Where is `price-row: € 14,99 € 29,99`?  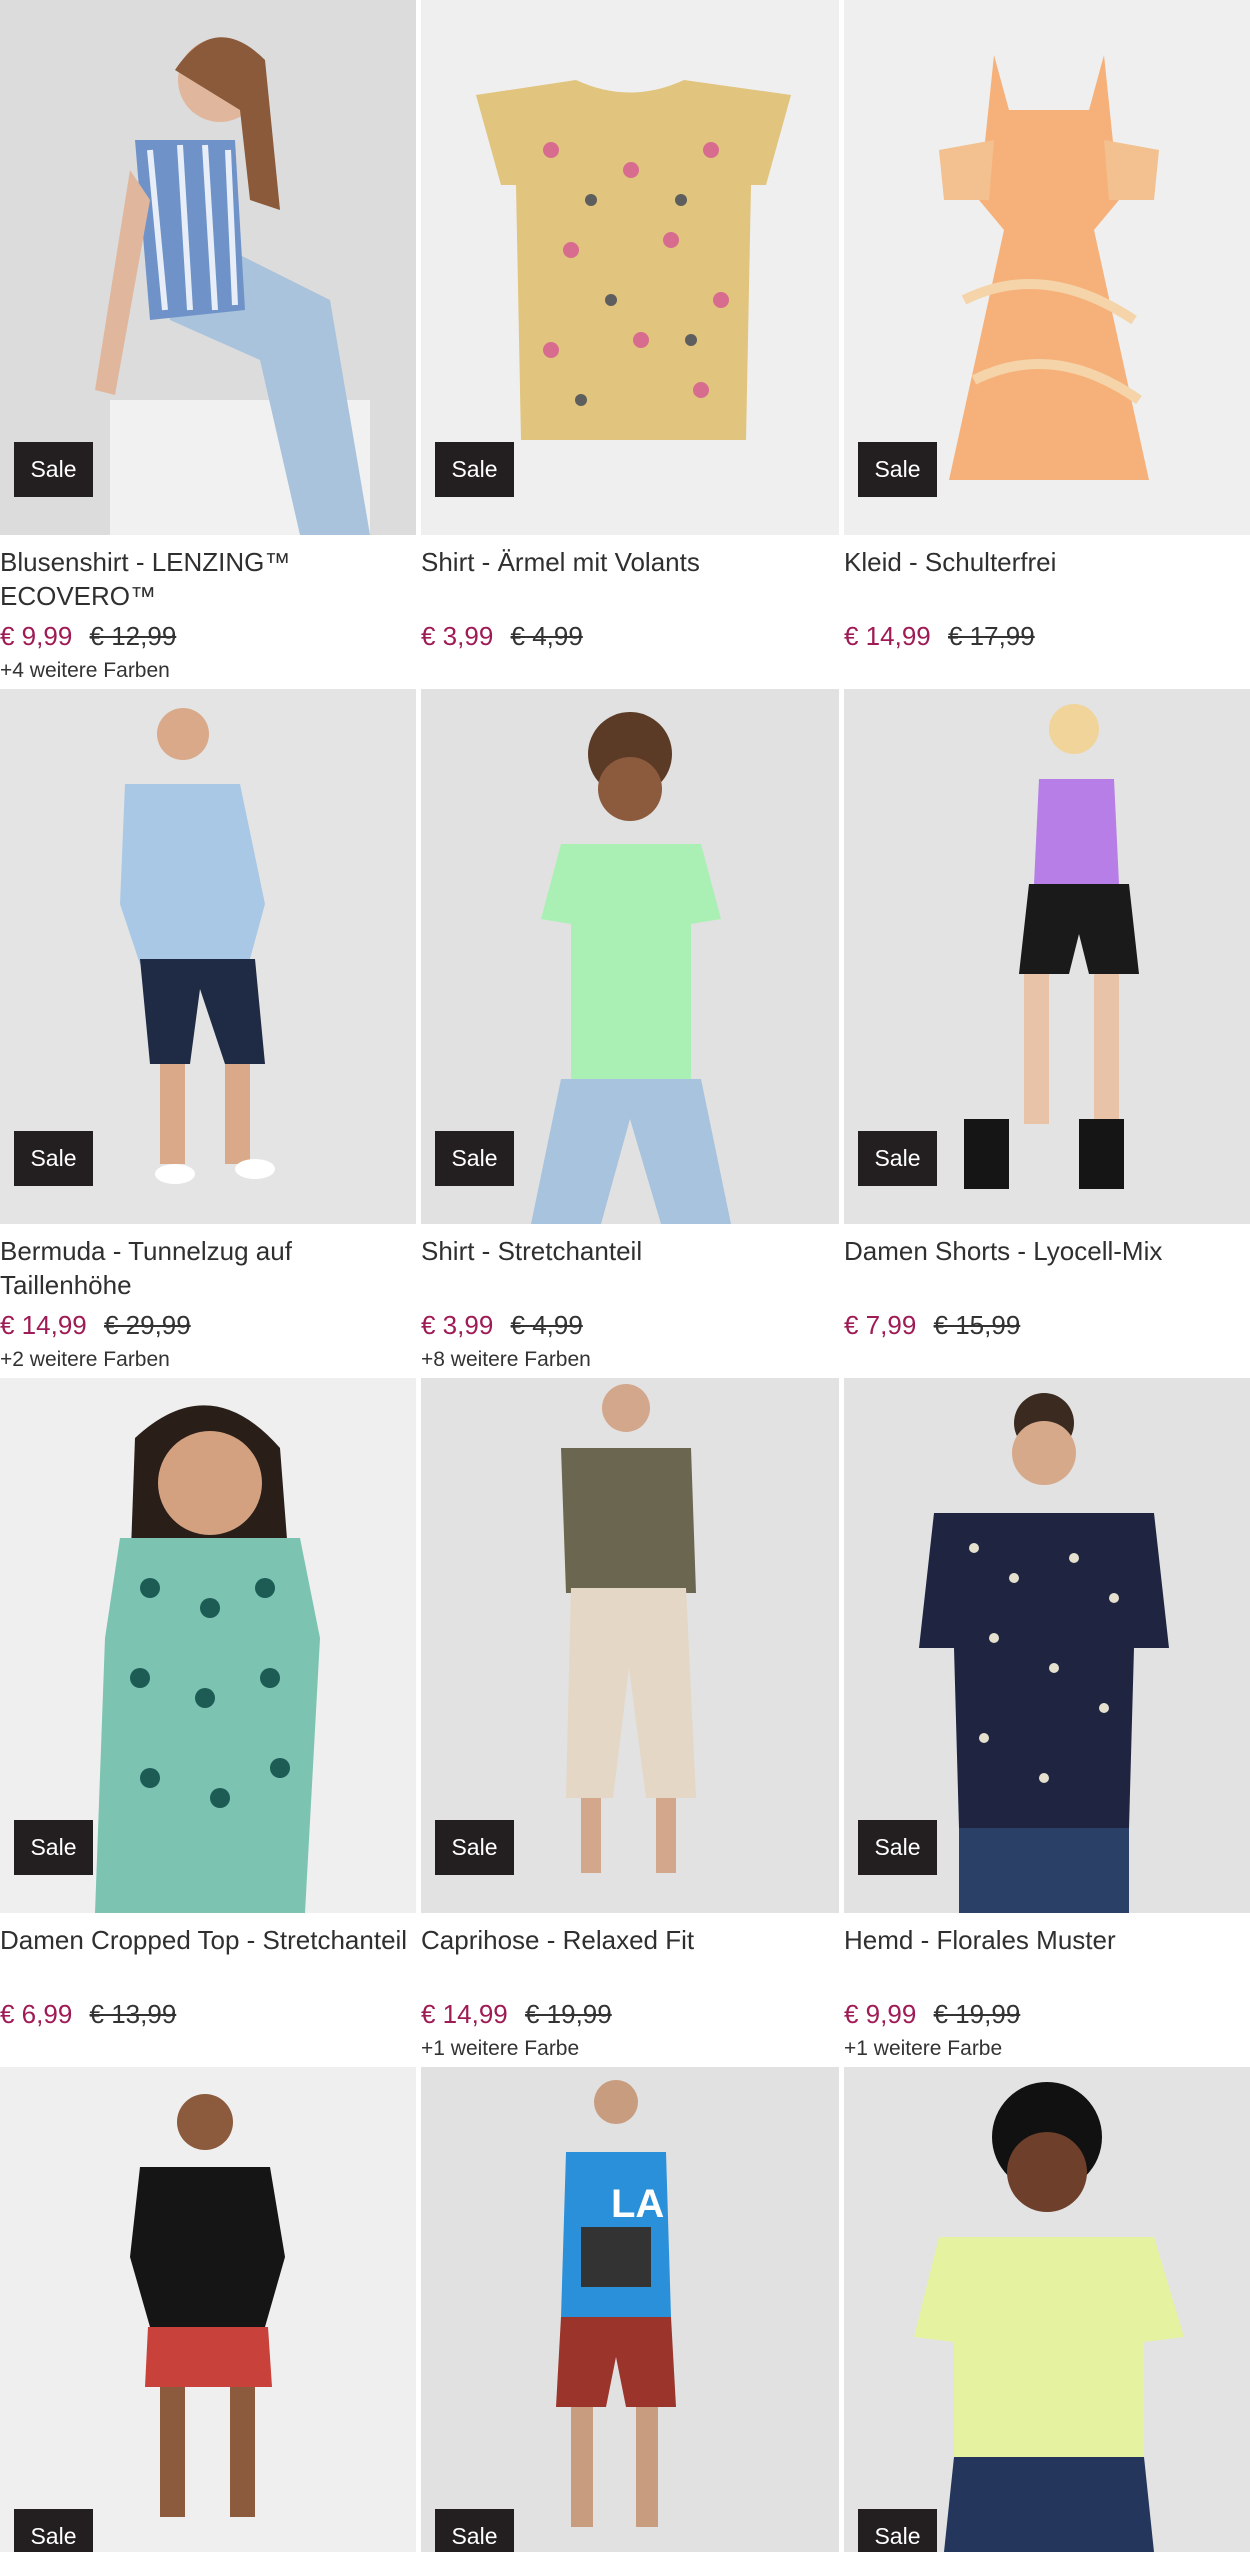 price-row: € 14,99 € 29,99 is located at coordinates (208, 1325).